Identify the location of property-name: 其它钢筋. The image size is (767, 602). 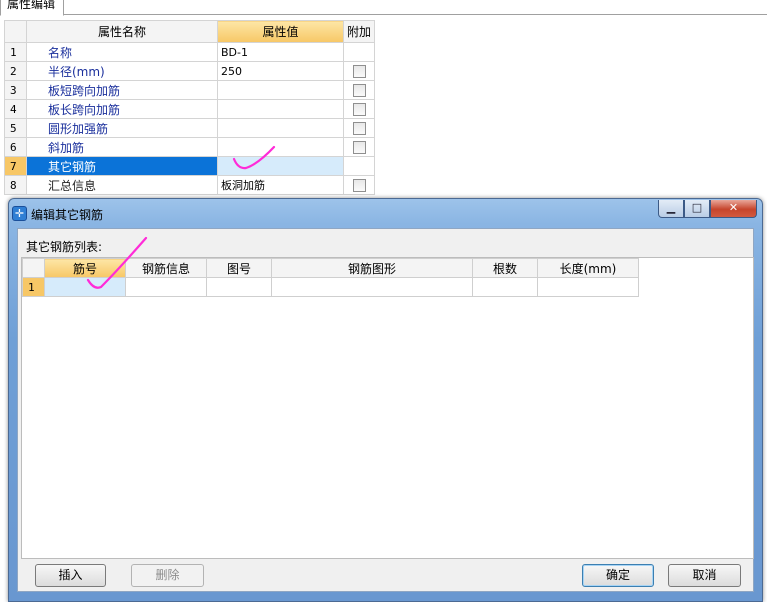
(122, 166).